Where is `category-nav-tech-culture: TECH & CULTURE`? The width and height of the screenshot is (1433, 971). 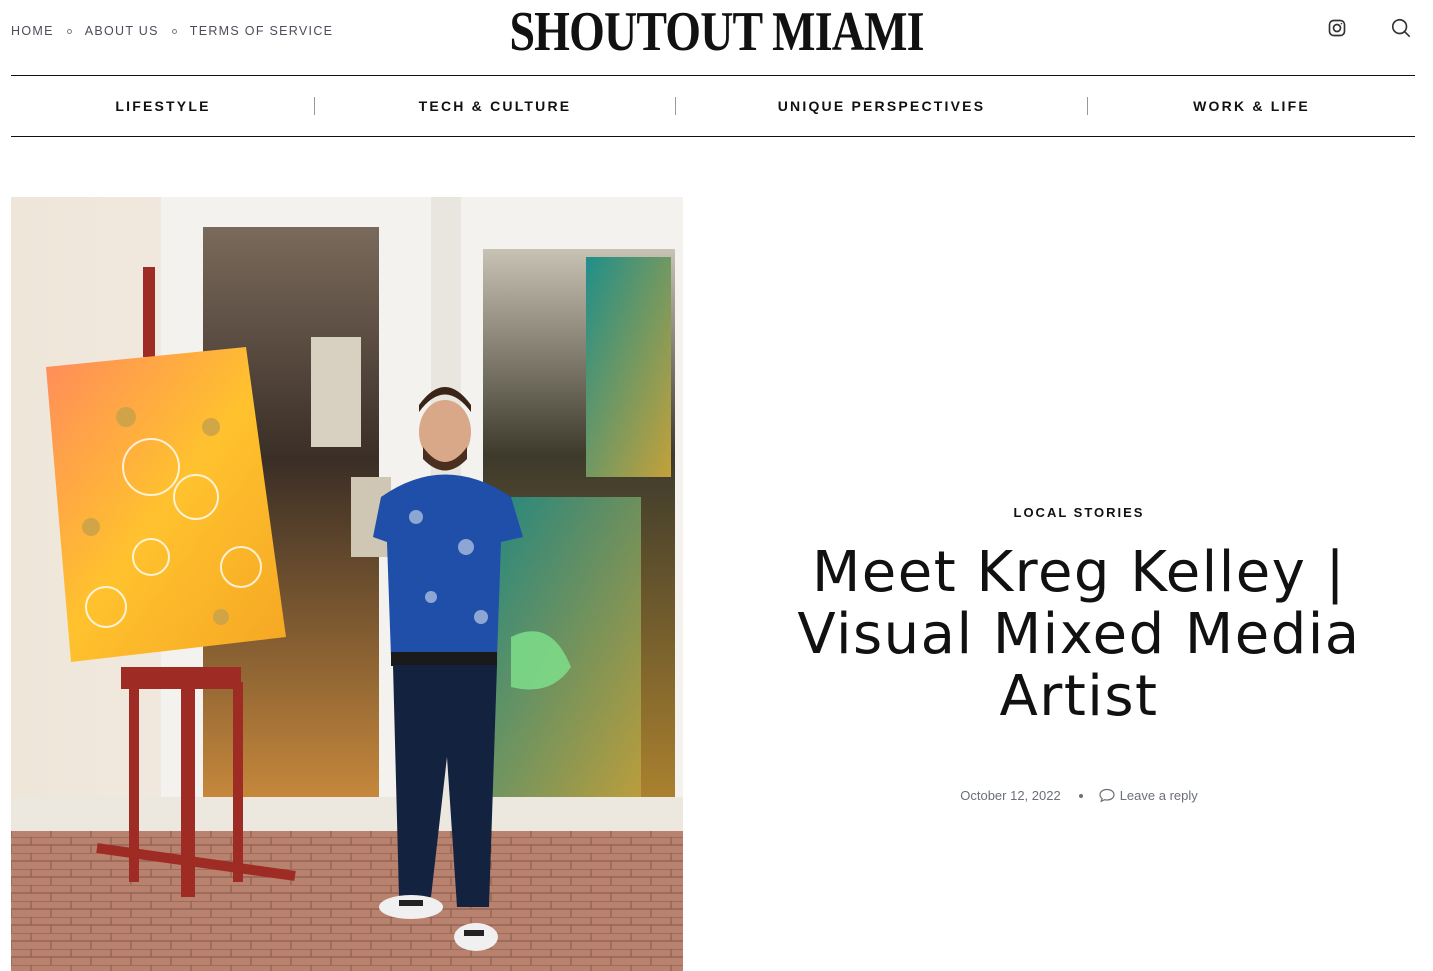 category-nav-tech-culture: TECH & CULTURE is located at coordinates (495, 106).